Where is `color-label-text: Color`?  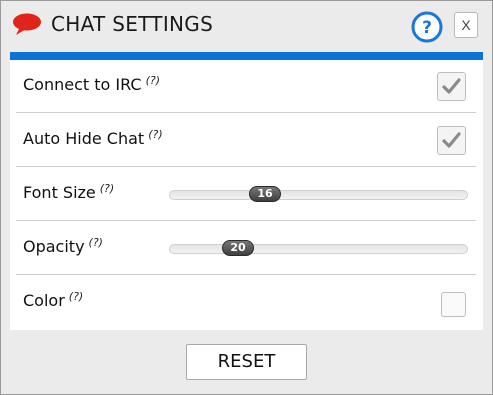 color-label-text: Color is located at coordinates (44, 300).